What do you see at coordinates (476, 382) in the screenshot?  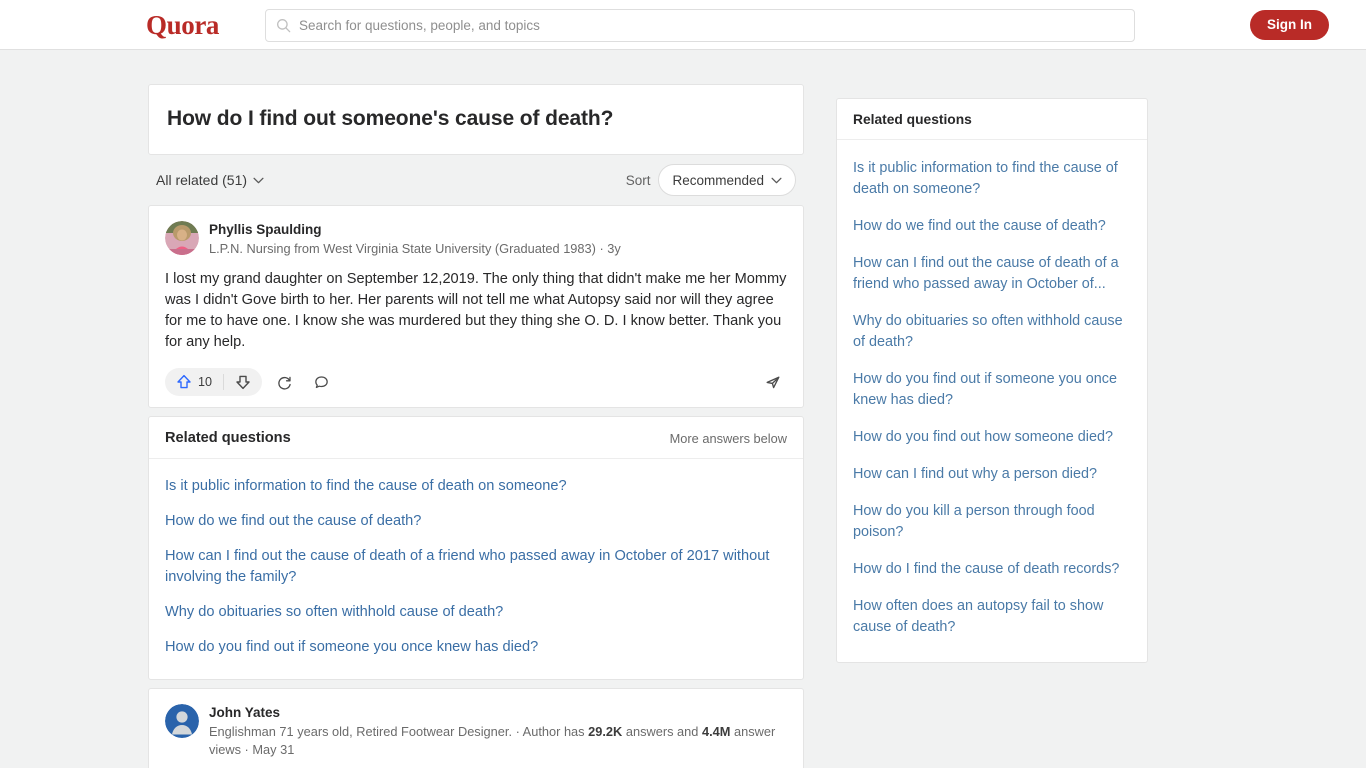 I see `answer-action-bar: 10` at bounding box center [476, 382].